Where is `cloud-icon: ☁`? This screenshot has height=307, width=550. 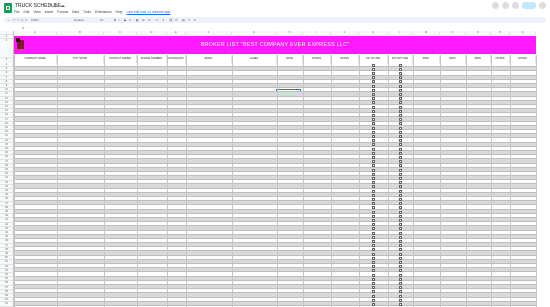 cloud-icon: ☁ is located at coordinates (62, 6).